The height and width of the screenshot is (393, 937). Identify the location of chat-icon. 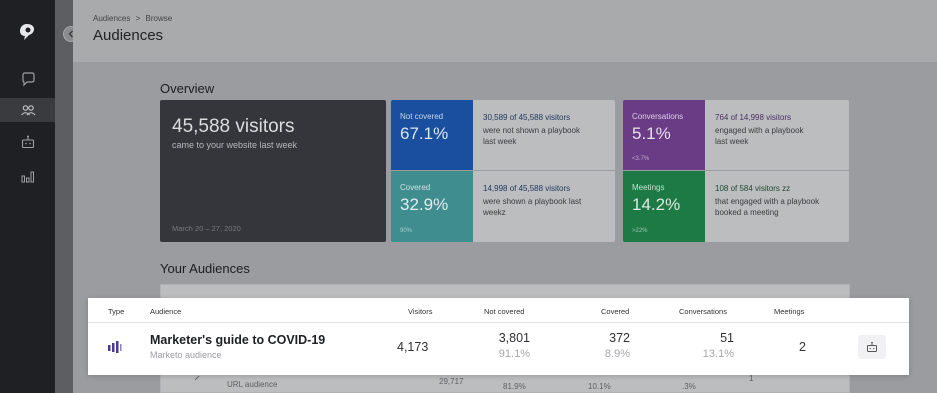
(28, 79).